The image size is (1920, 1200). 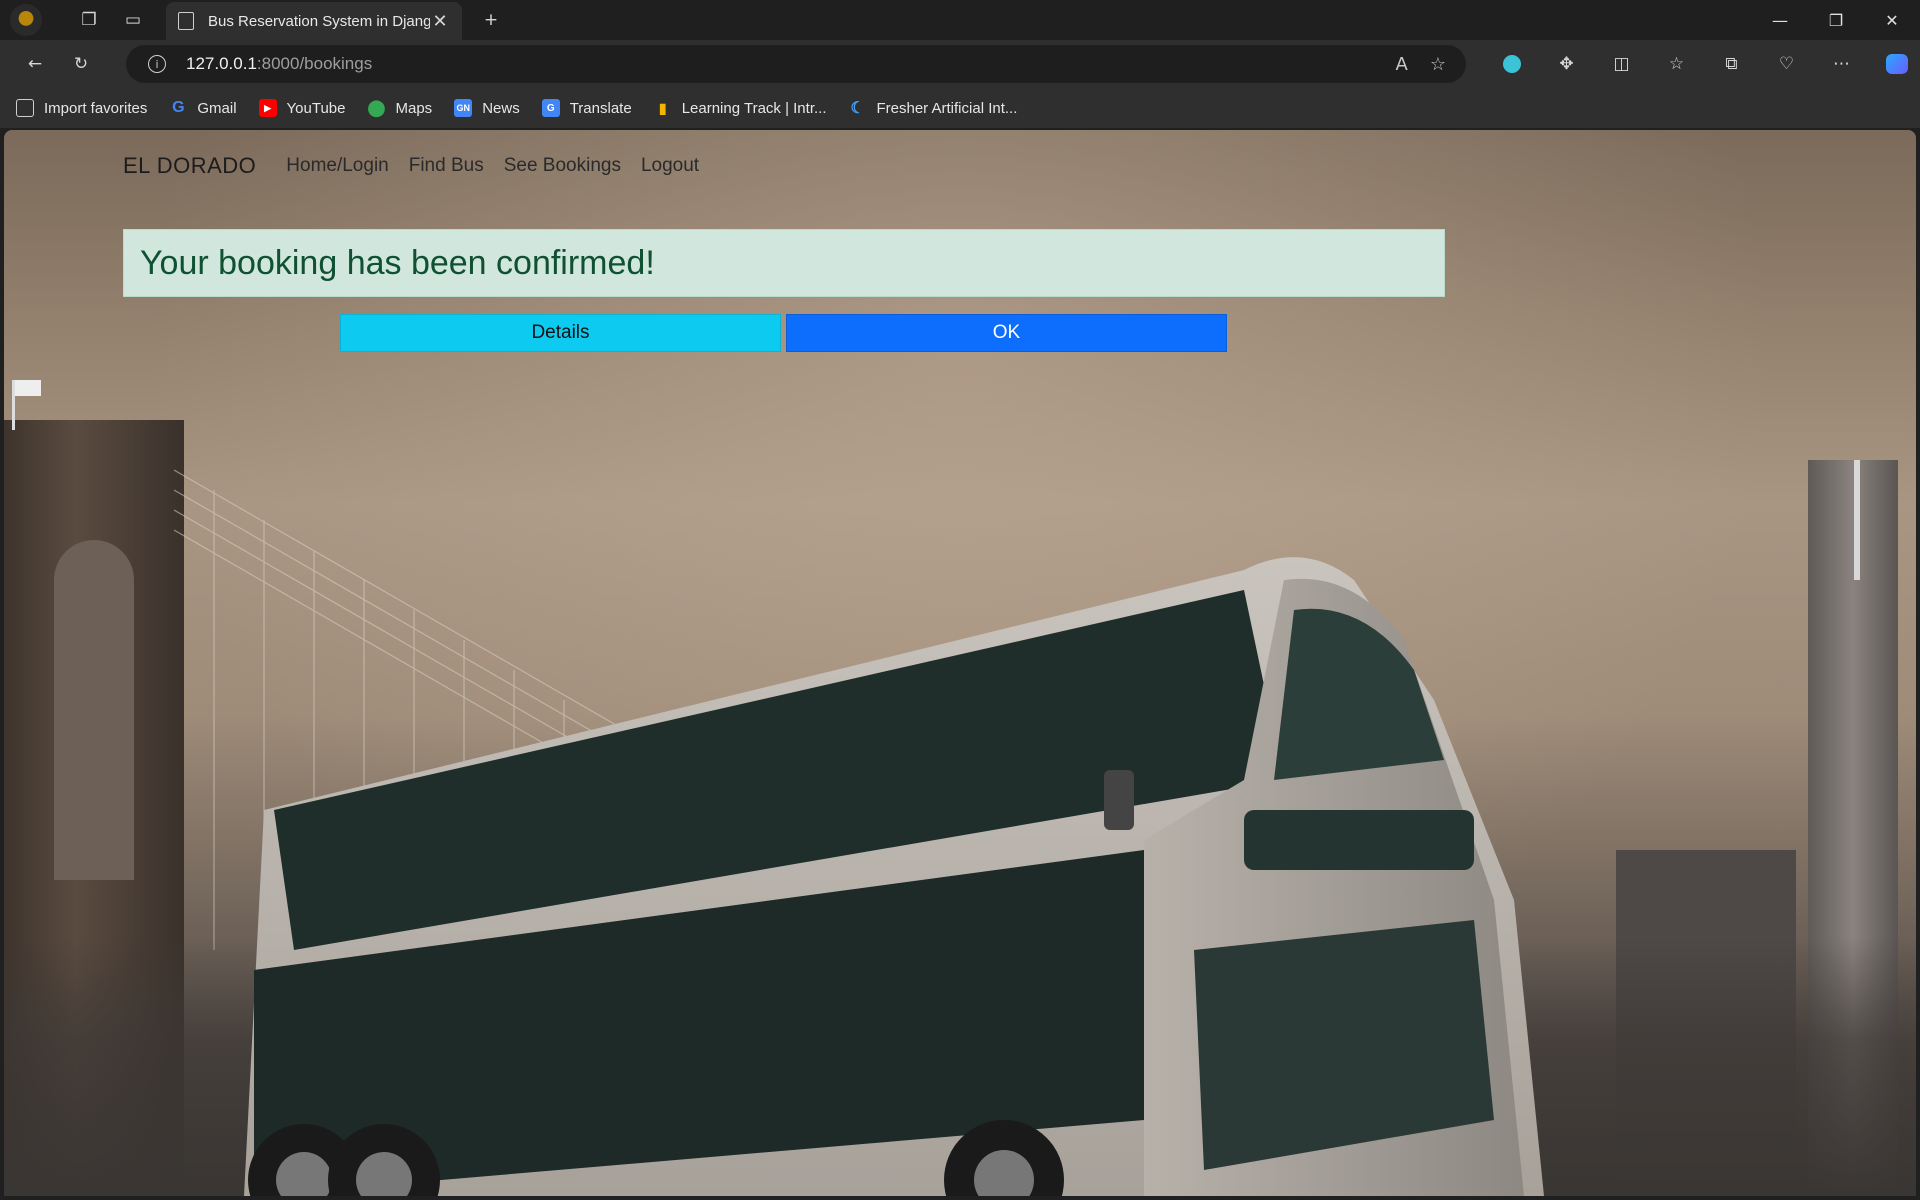 I want to click on close-tab-icon: ✕, so click(x=440, y=21).